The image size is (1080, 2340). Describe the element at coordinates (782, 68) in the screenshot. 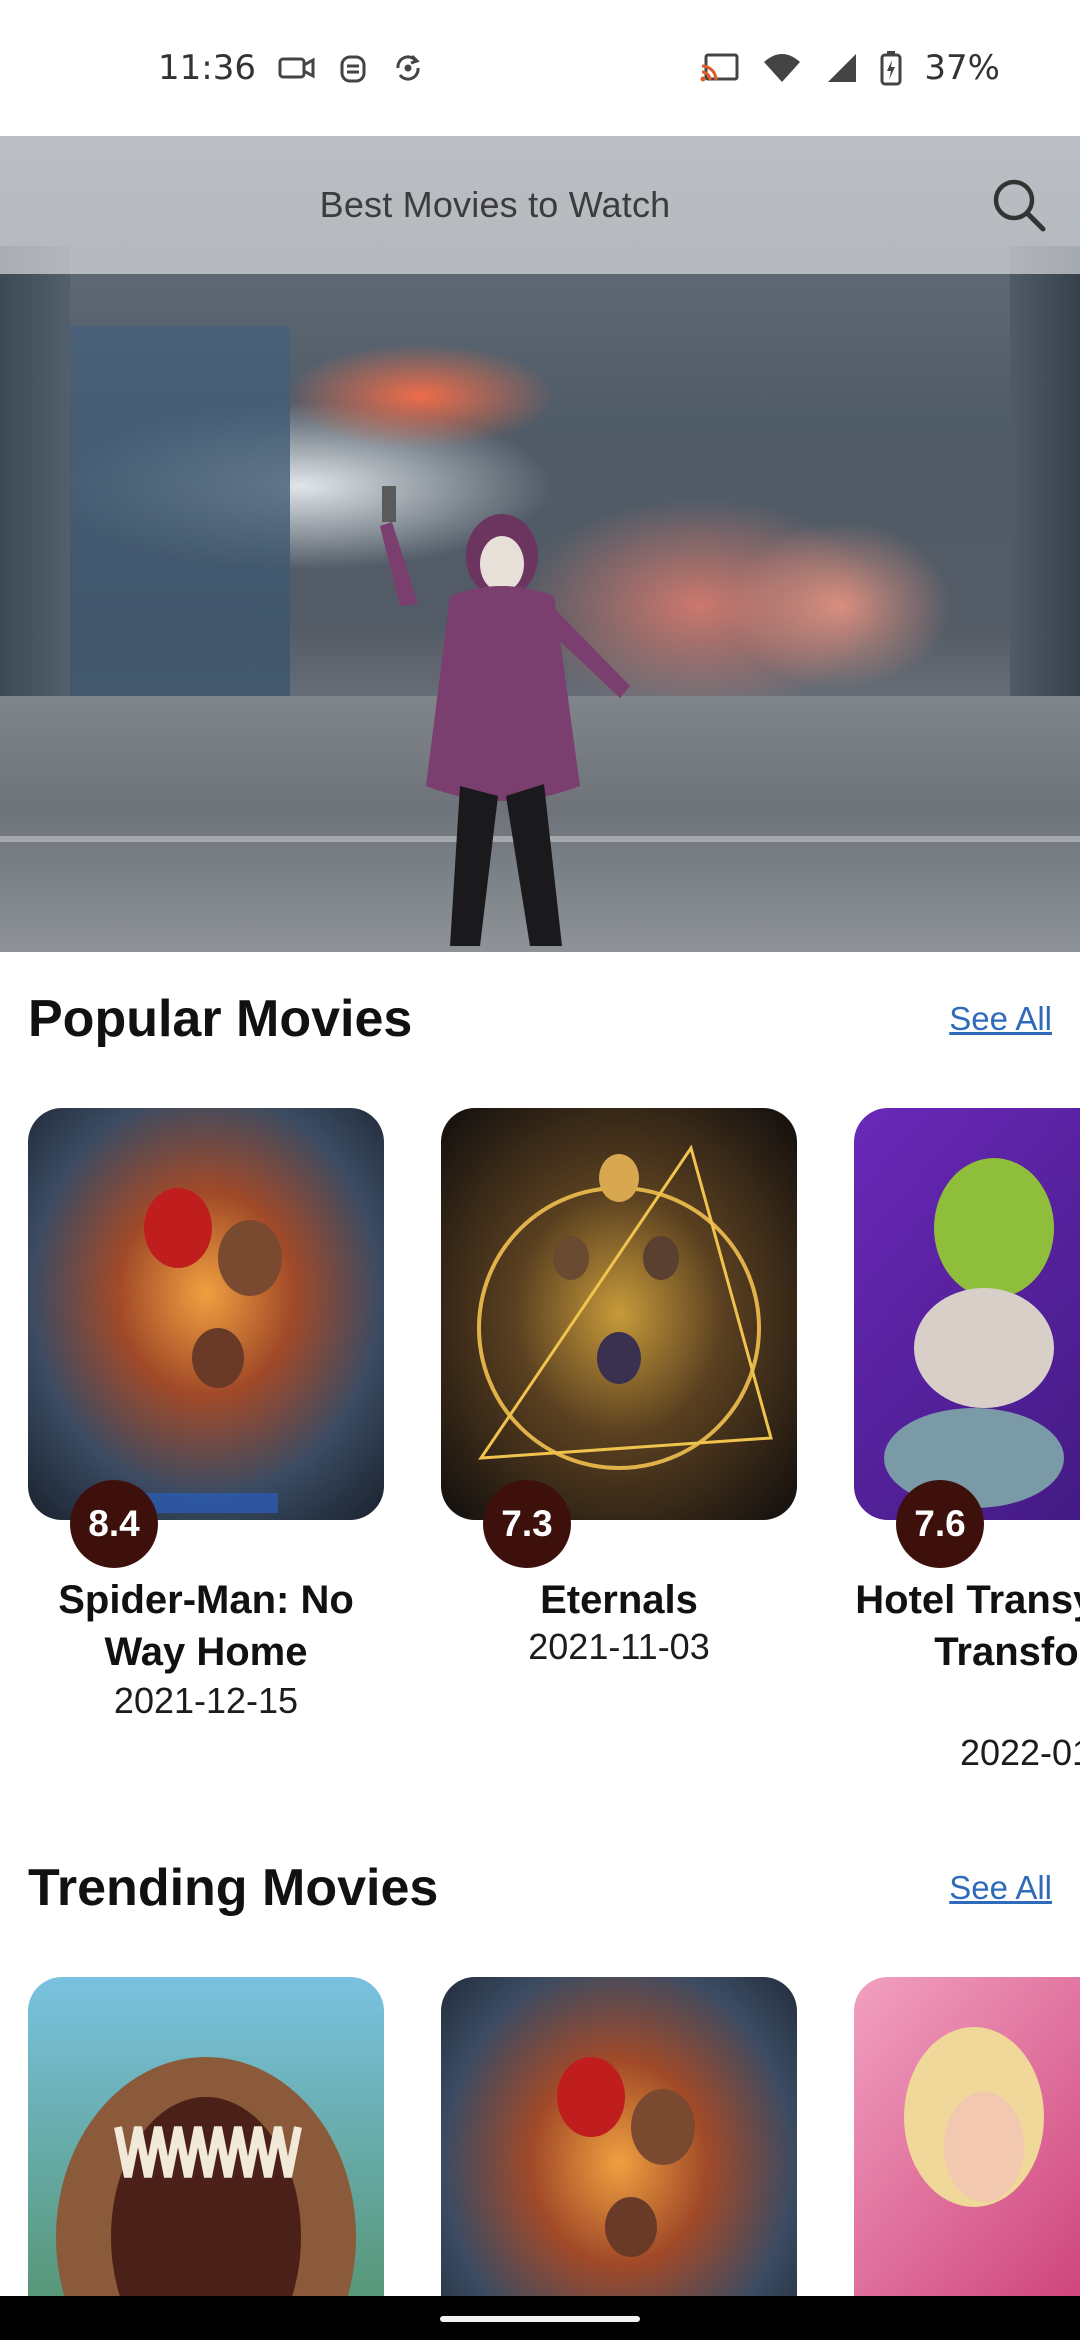

I see `wifi-icon` at that location.